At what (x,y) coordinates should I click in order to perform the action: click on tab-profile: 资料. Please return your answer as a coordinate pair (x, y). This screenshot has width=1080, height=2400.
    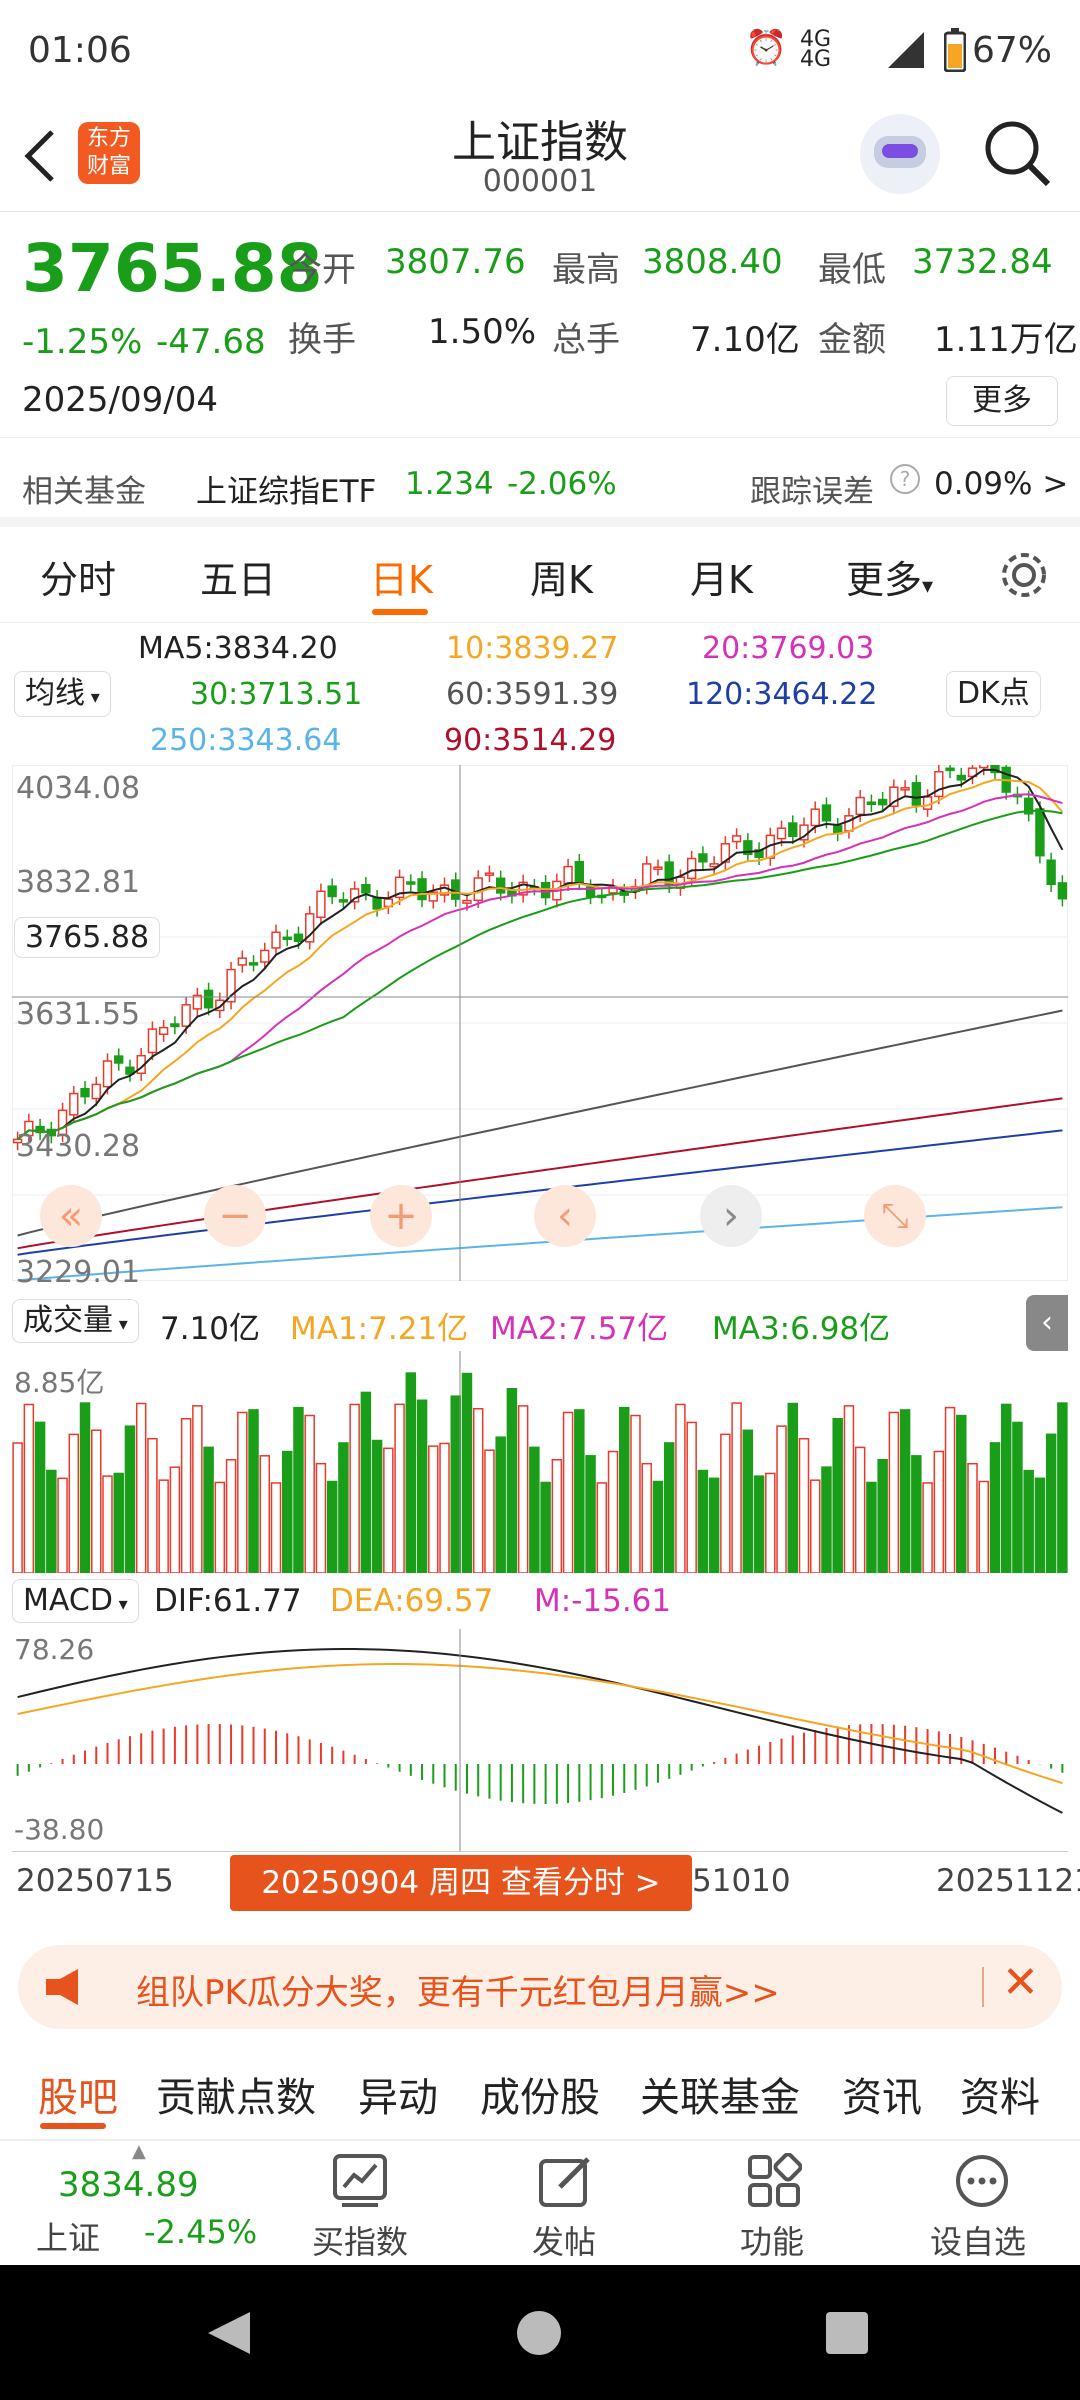
    Looking at the image, I should click on (1000, 2094).